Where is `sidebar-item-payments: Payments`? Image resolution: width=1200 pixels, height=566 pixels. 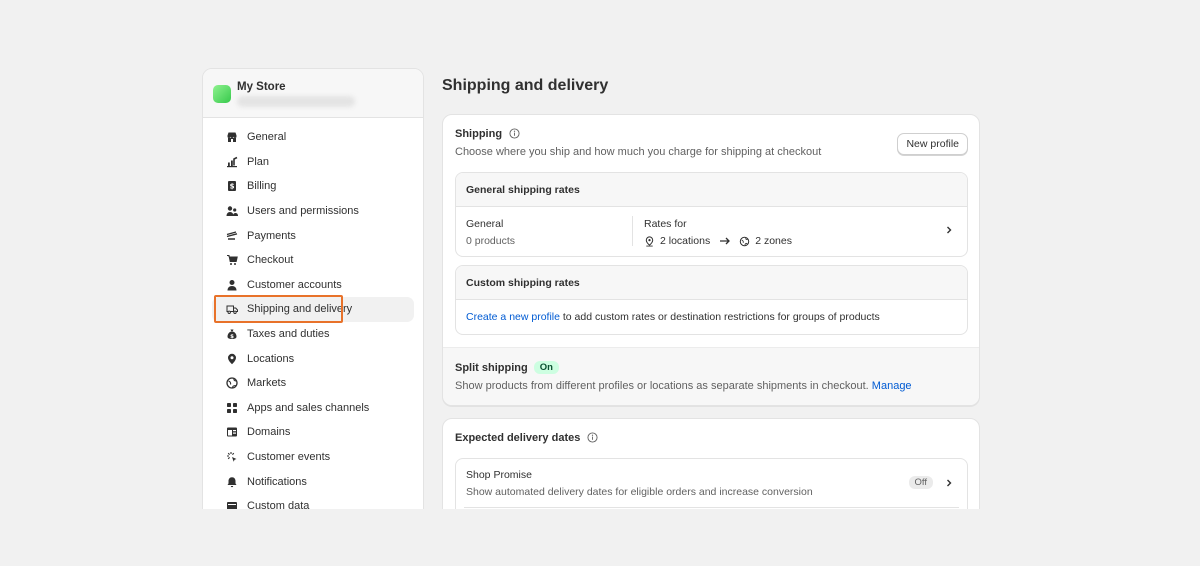 sidebar-item-payments: Payments is located at coordinates (313, 235).